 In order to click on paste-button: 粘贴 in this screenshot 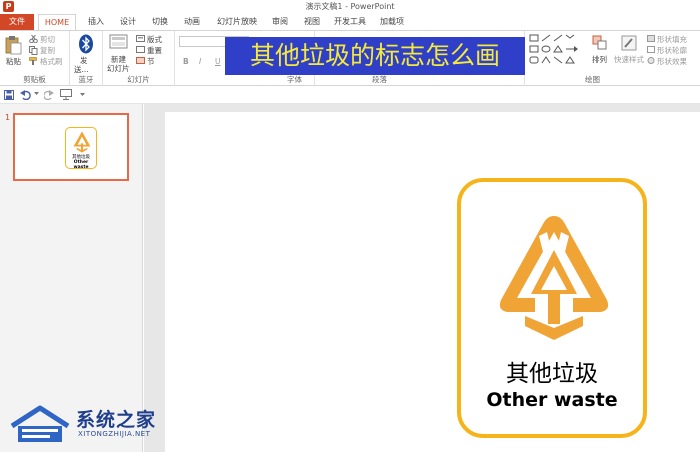, I will do `click(13, 61)`.